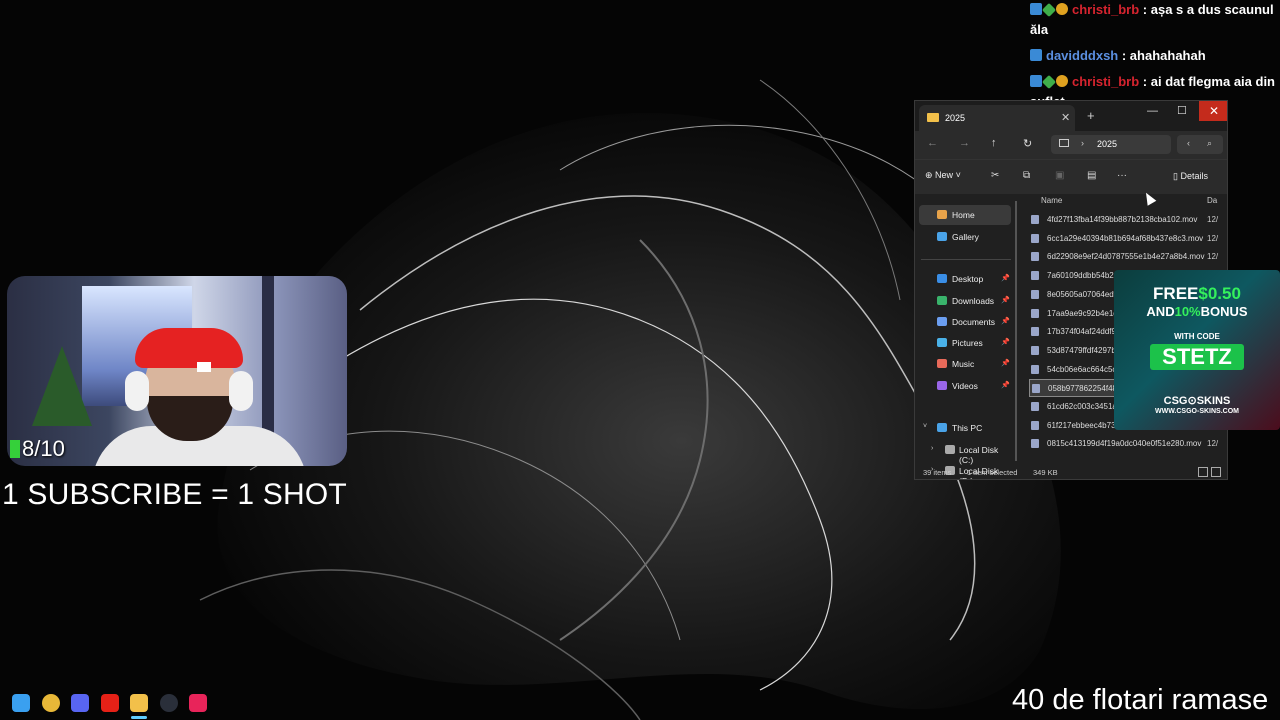 This screenshot has width=1280, height=720. I want to click on file-row: 6cc1a29e40394b81b694af68b437e8c3.mov 12/, so click(1128, 239).